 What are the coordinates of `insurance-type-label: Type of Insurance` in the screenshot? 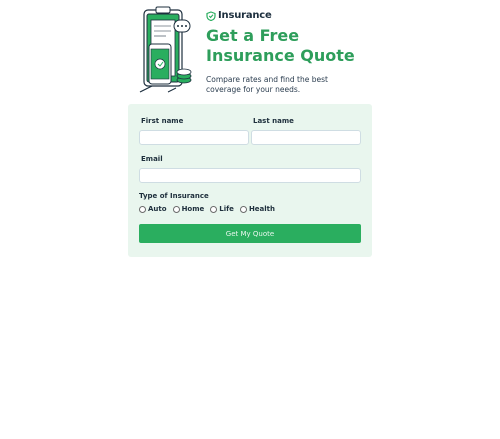 It's located at (174, 196).